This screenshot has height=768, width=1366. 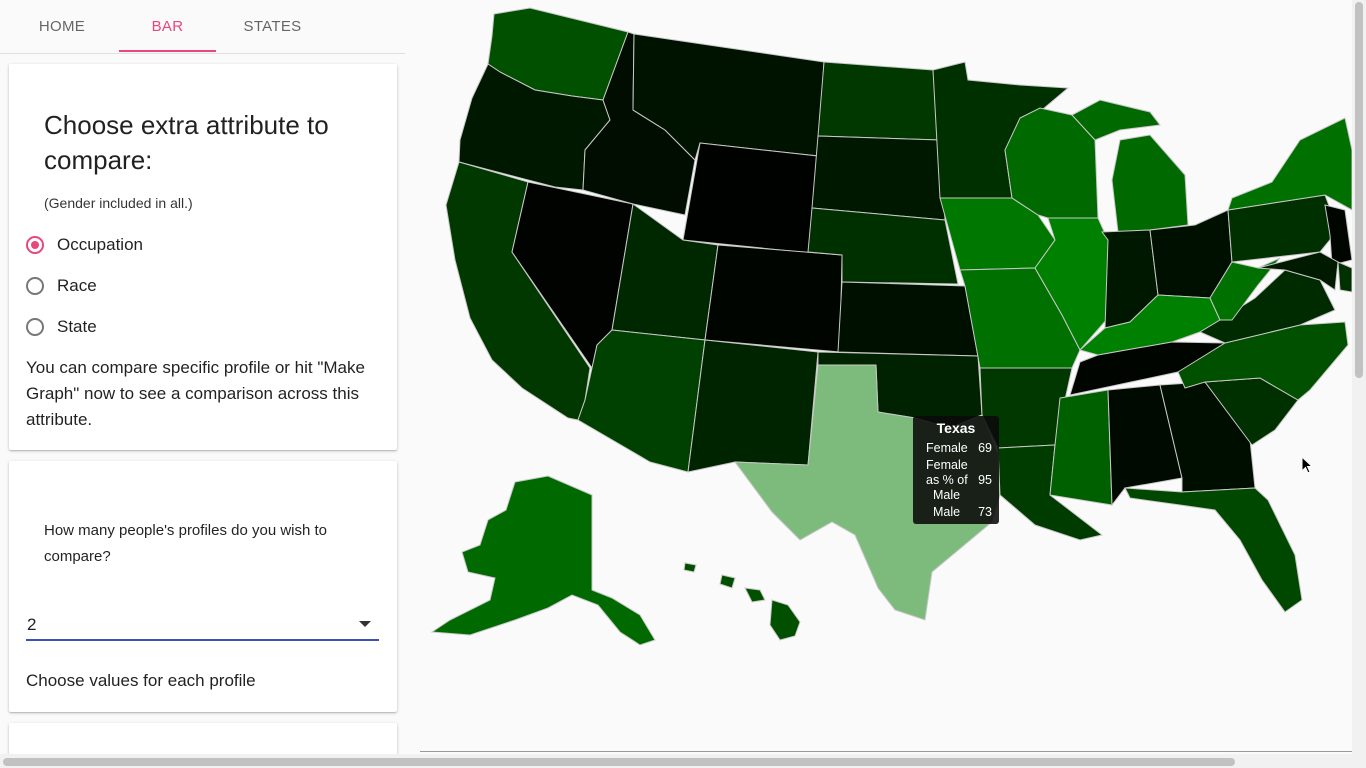 I want to click on state-arizona, so click(x=641, y=401).